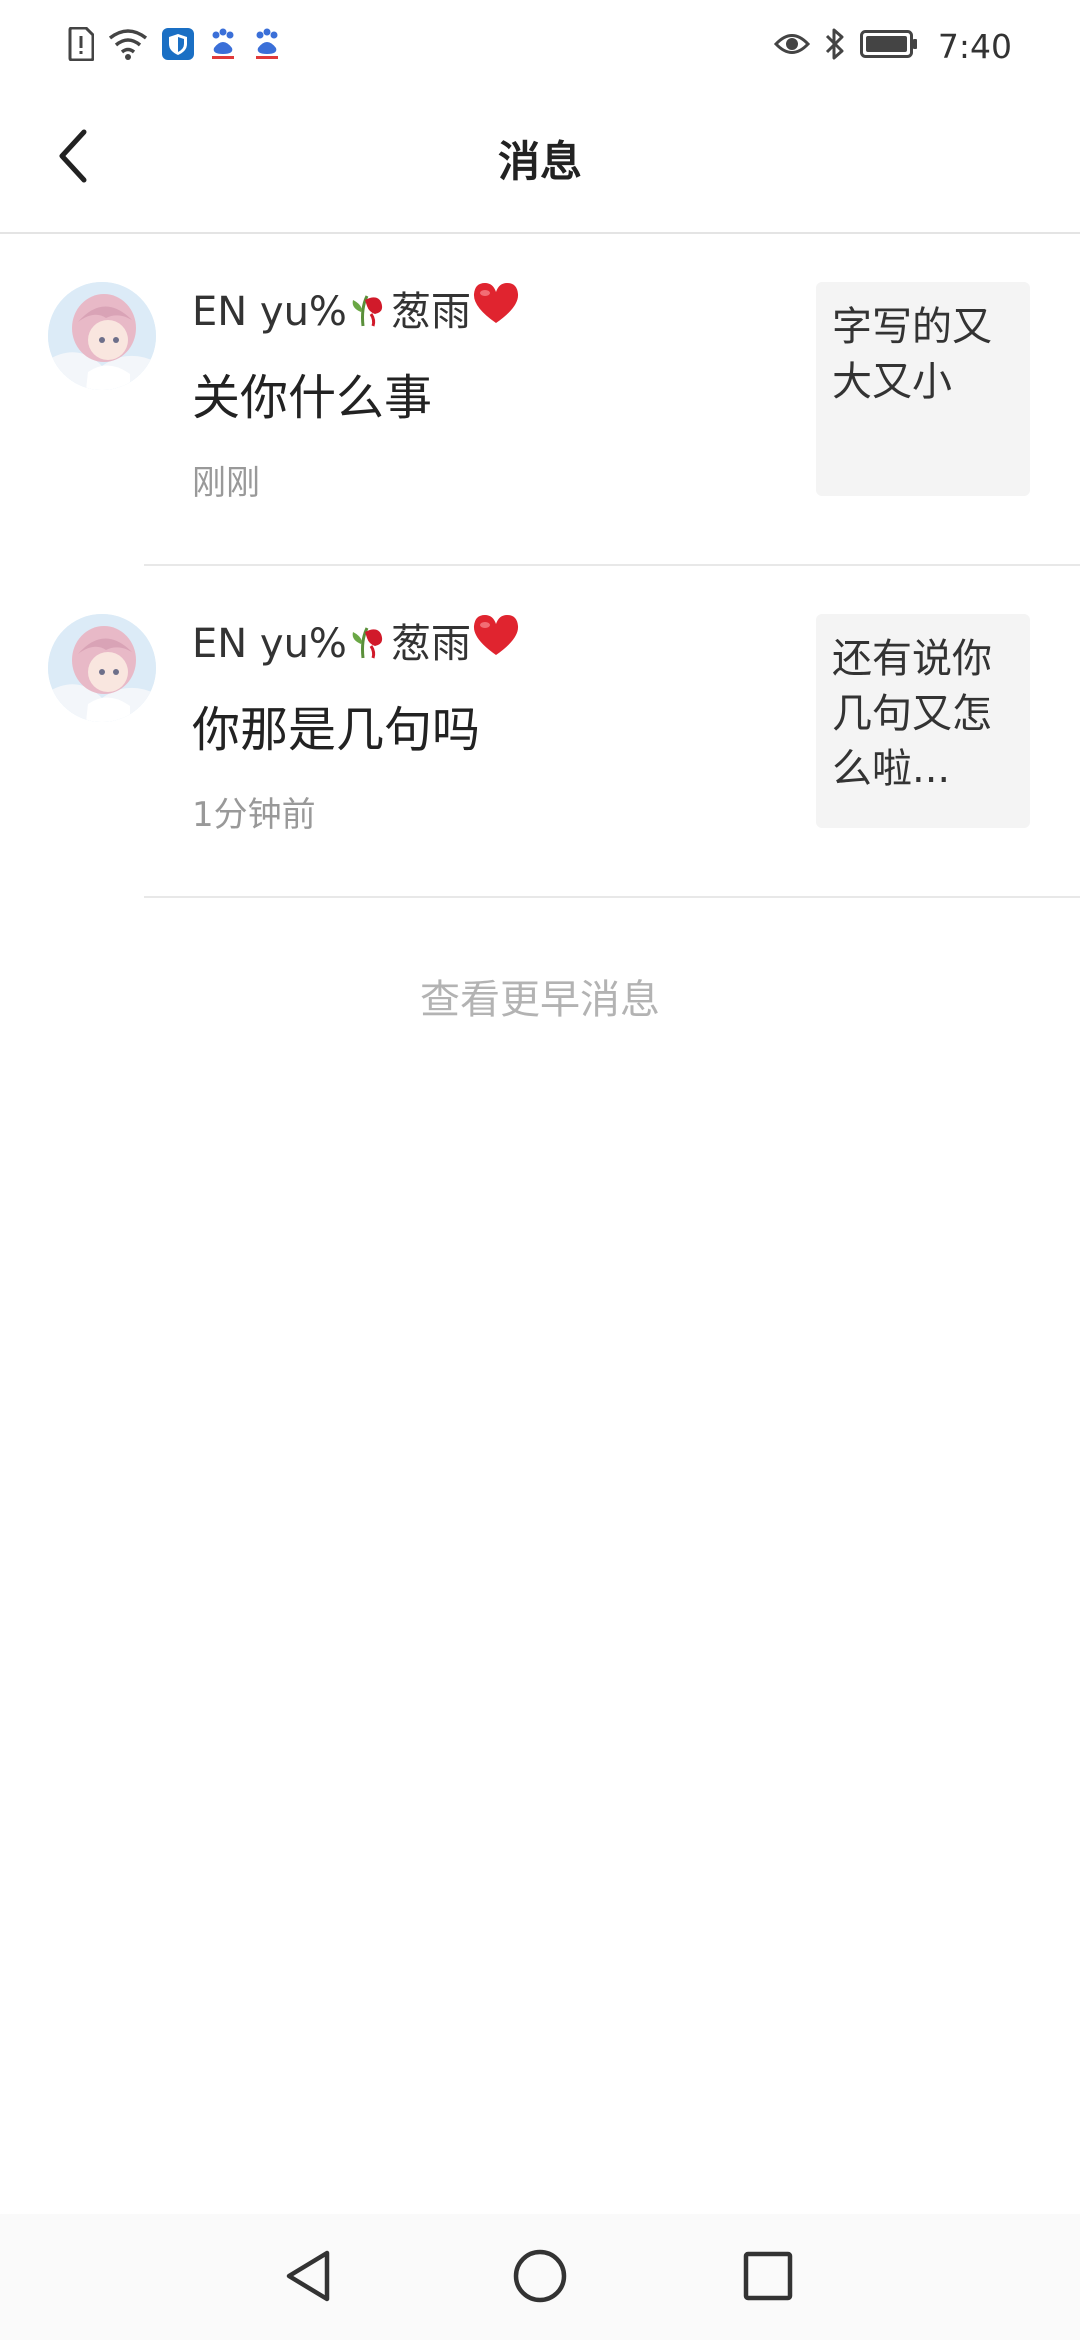 This screenshot has height=2340, width=1080. I want to click on status-time: 7:40, so click(974, 46).